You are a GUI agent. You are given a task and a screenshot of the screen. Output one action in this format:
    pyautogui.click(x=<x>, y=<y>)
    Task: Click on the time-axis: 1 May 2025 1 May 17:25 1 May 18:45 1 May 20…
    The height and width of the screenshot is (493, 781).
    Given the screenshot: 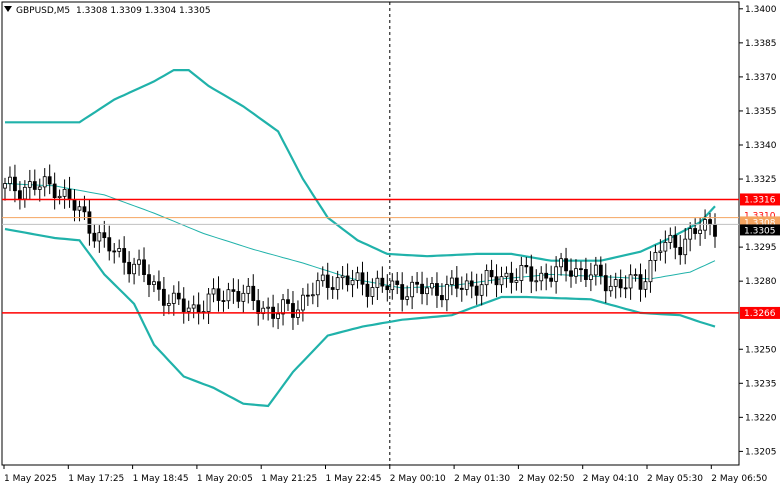 What is the action you would take?
    pyautogui.click(x=385, y=474)
    